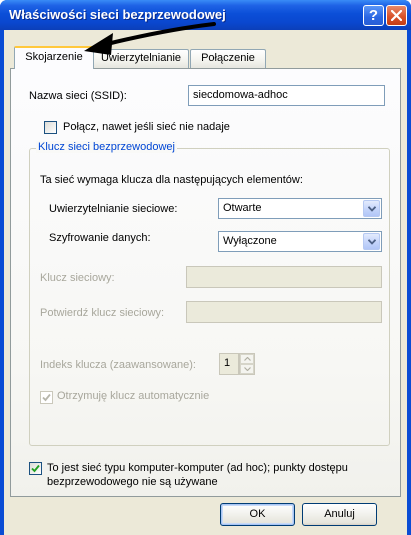 This screenshot has height=535, width=411. What do you see at coordinates (339, 514) in the screenshot?
I see `cancel-button: Anuluj` at bounding box center [339, 514].